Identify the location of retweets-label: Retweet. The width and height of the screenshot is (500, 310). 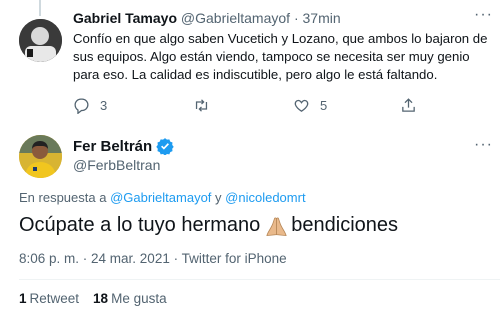
(54, 298).